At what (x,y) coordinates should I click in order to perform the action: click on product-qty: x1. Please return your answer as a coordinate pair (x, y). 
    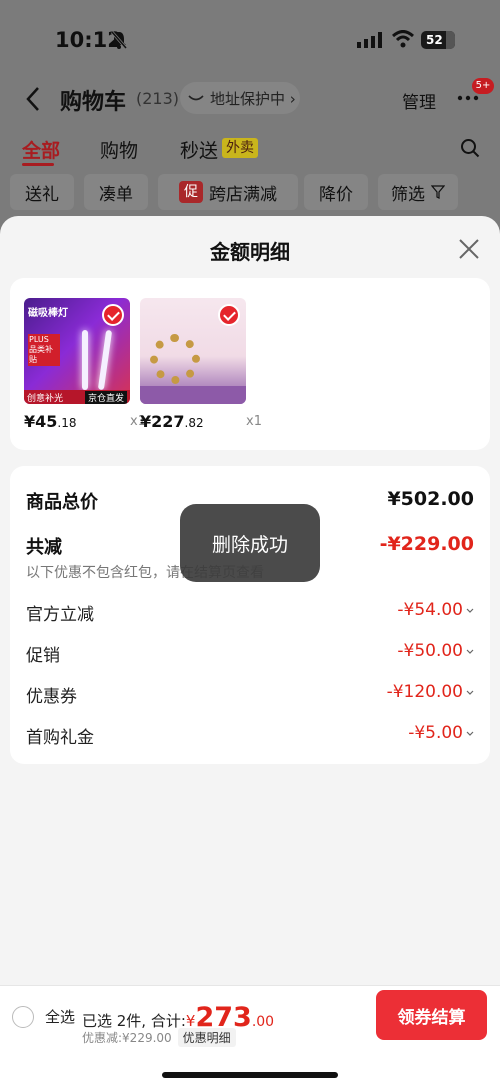
    Looking at the image, I should click on (254, 421).